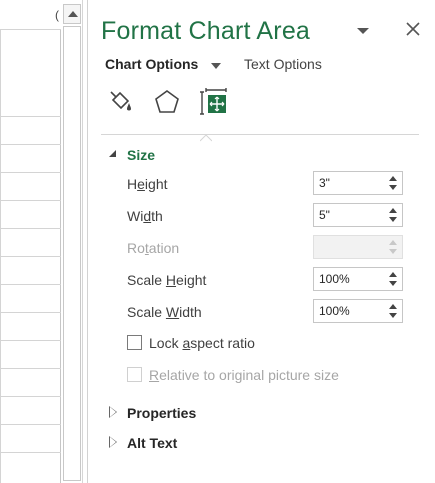 The width and height of the screenshot is (435, 483). I want to click on section-size-header: Size, so click(141, 155).